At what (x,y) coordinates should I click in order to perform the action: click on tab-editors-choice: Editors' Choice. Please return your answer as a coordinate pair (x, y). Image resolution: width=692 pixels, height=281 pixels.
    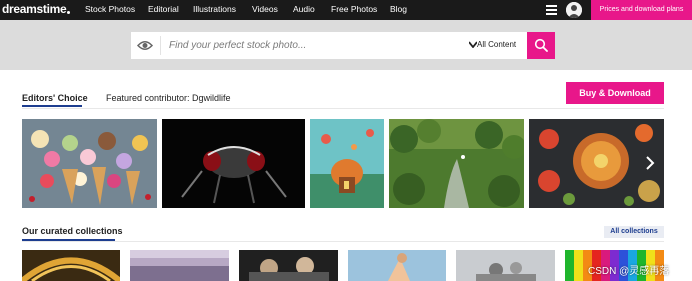
    Looking at the image, I should click on (55, 98).